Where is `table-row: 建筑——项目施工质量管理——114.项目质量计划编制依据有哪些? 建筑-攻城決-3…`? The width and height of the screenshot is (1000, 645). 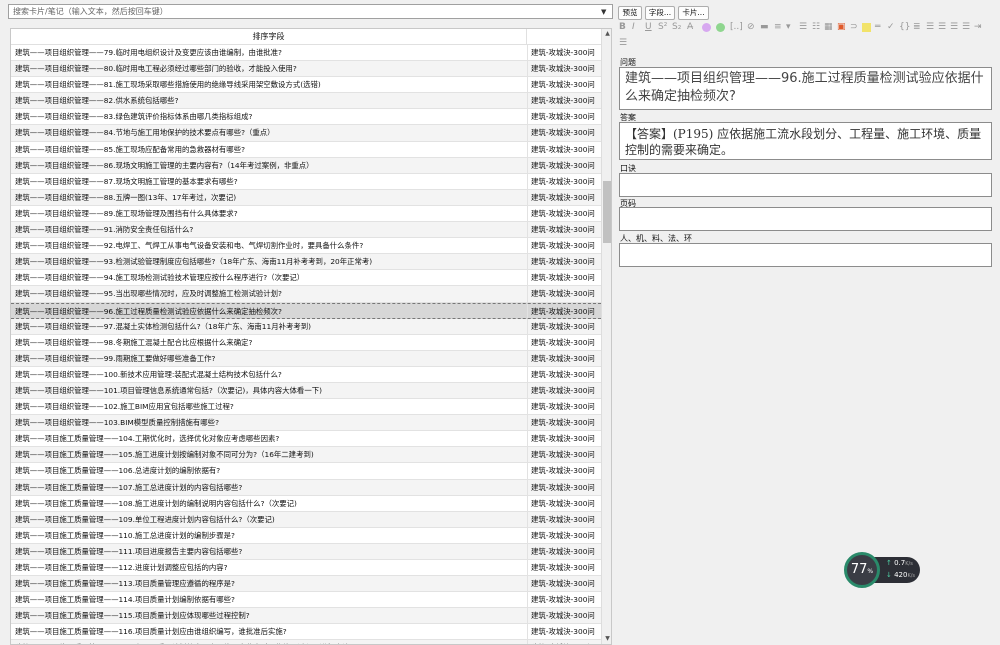
table-row: 建筑——项目施工质量管理——114.项目质量计划编制依据有哪些? 建筑-攻城決-3… is located at coordinates (306, 600).